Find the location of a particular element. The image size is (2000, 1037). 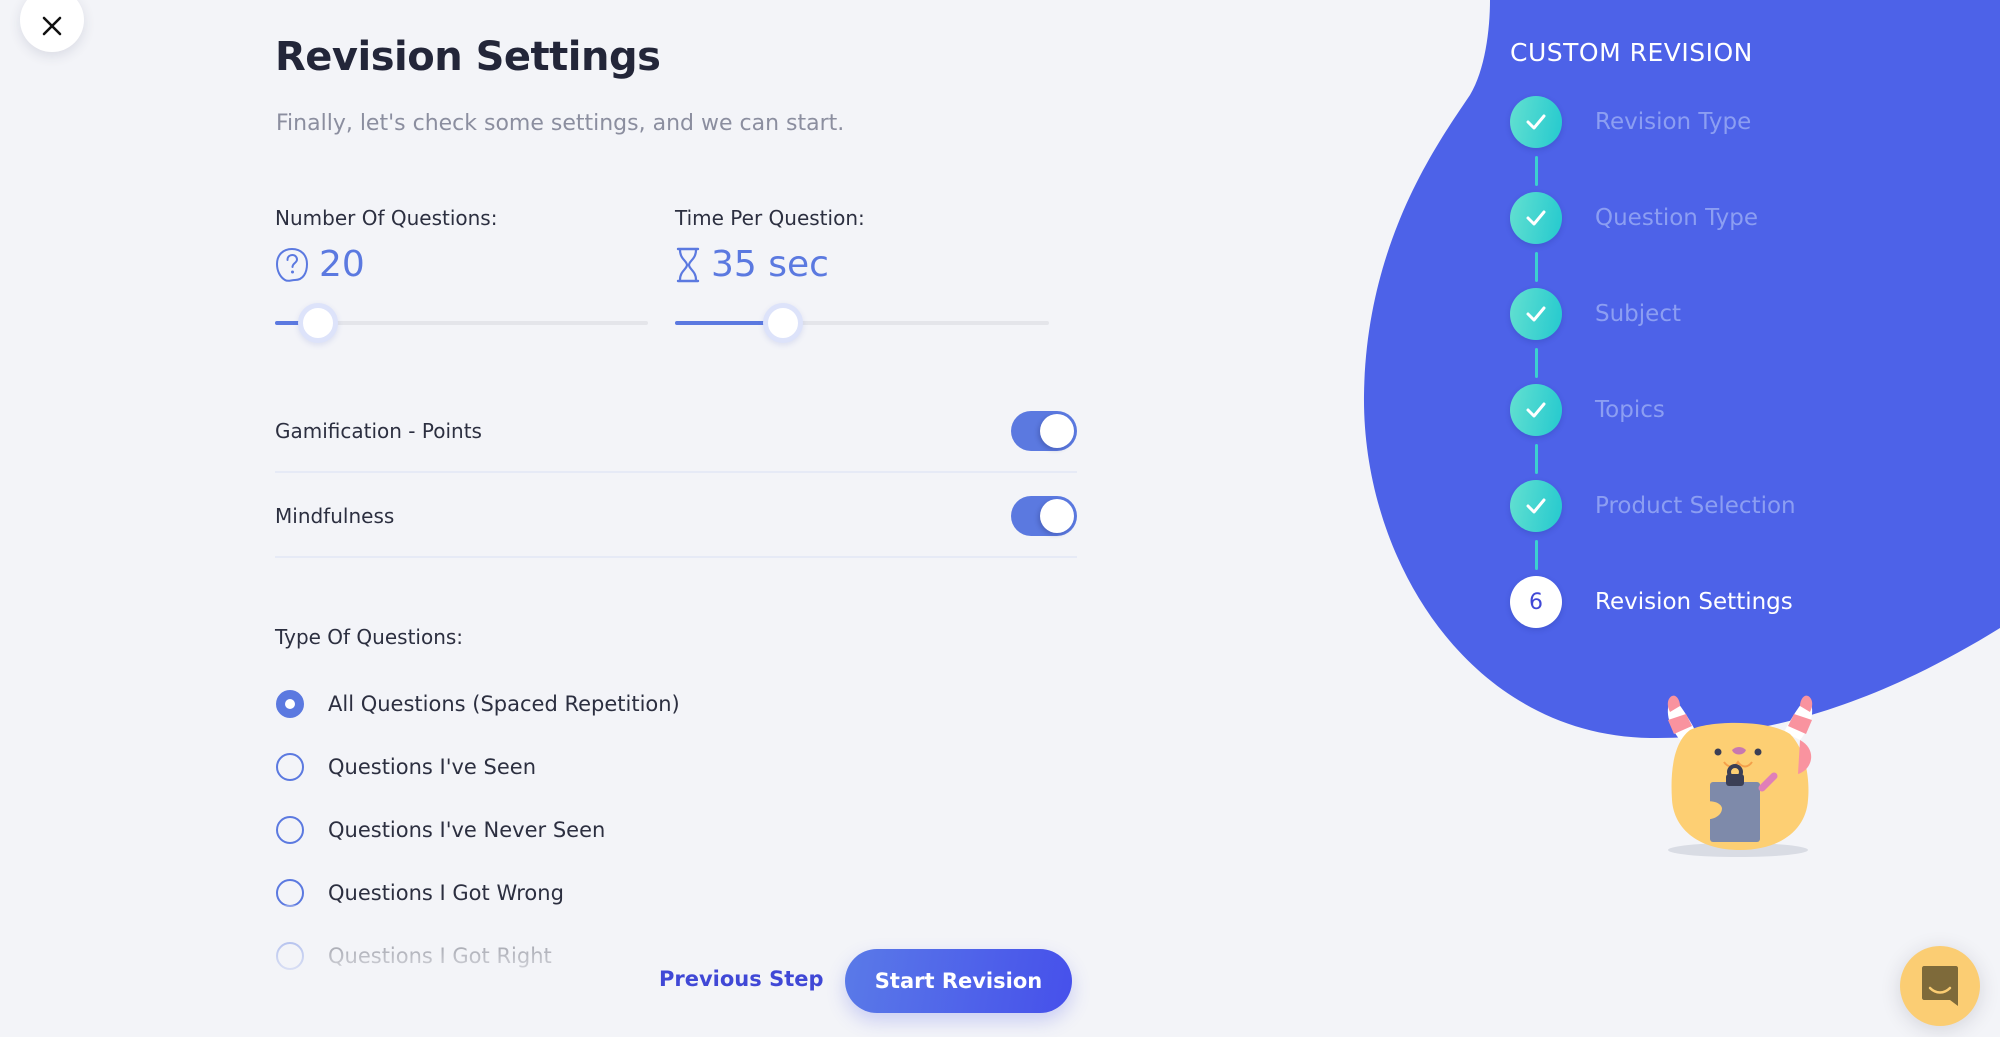

radio-option-all: All Questions (Spaced Repetition) is located at coordinates (626, 703).